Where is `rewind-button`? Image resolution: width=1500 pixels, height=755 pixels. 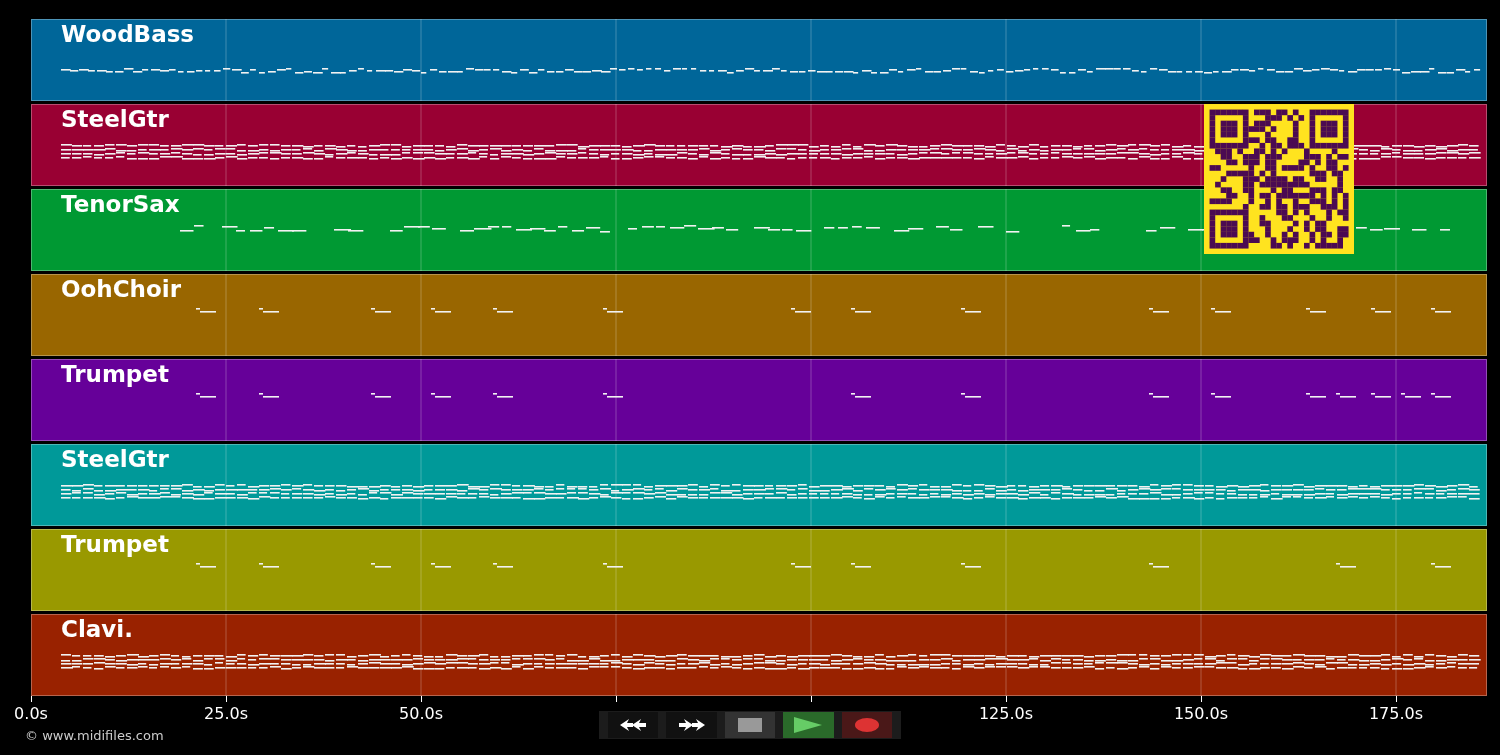 rewind-button is located at coordinates (633, 725).